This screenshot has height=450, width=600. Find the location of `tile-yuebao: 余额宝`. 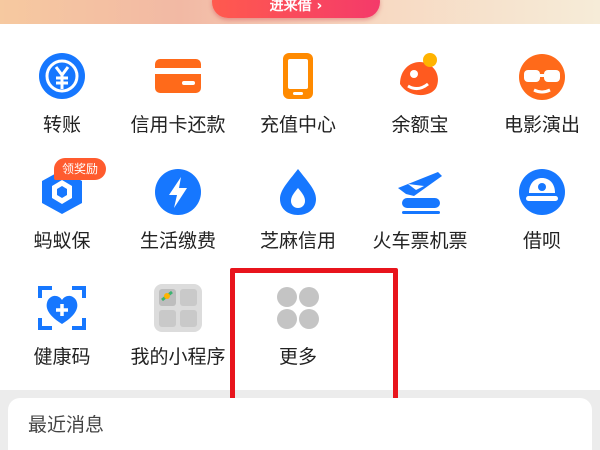

tile-yuebao: 余额宝 is located at coordinates (417, 100).